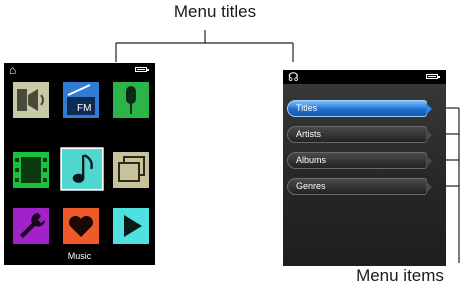  Describe the element at coordinates (79, 70) in the screenshot. I see `status-bar: ⌂` at that location.